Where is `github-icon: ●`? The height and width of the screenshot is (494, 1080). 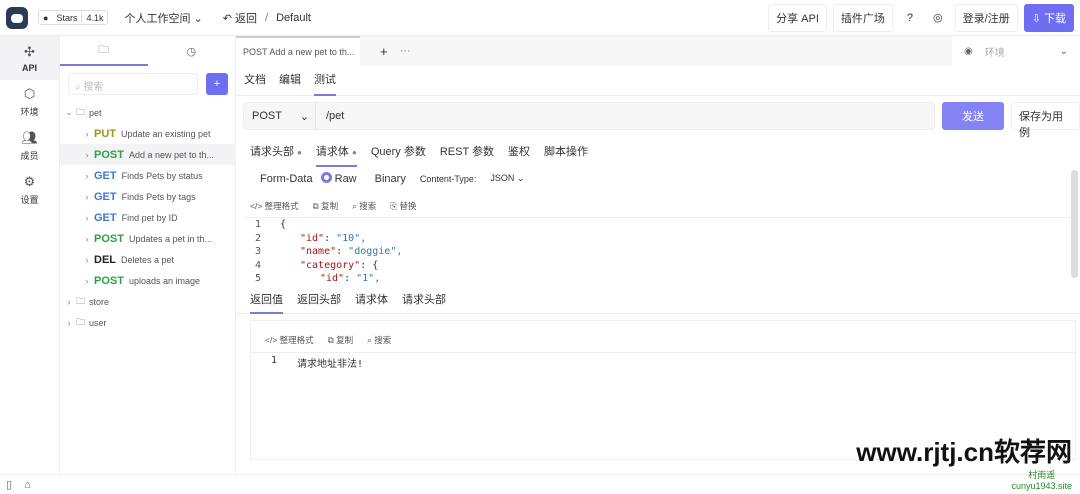 github-icon: ● is located at coordinates (46, 17).